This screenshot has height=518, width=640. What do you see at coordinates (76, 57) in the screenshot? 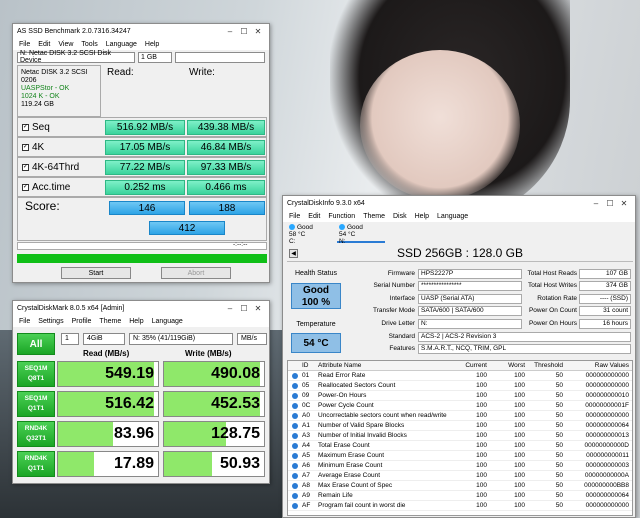
I see `drive-select: N: Netac DISK 3.2 SCSI Disk Device` at bounding box center [76, 57].